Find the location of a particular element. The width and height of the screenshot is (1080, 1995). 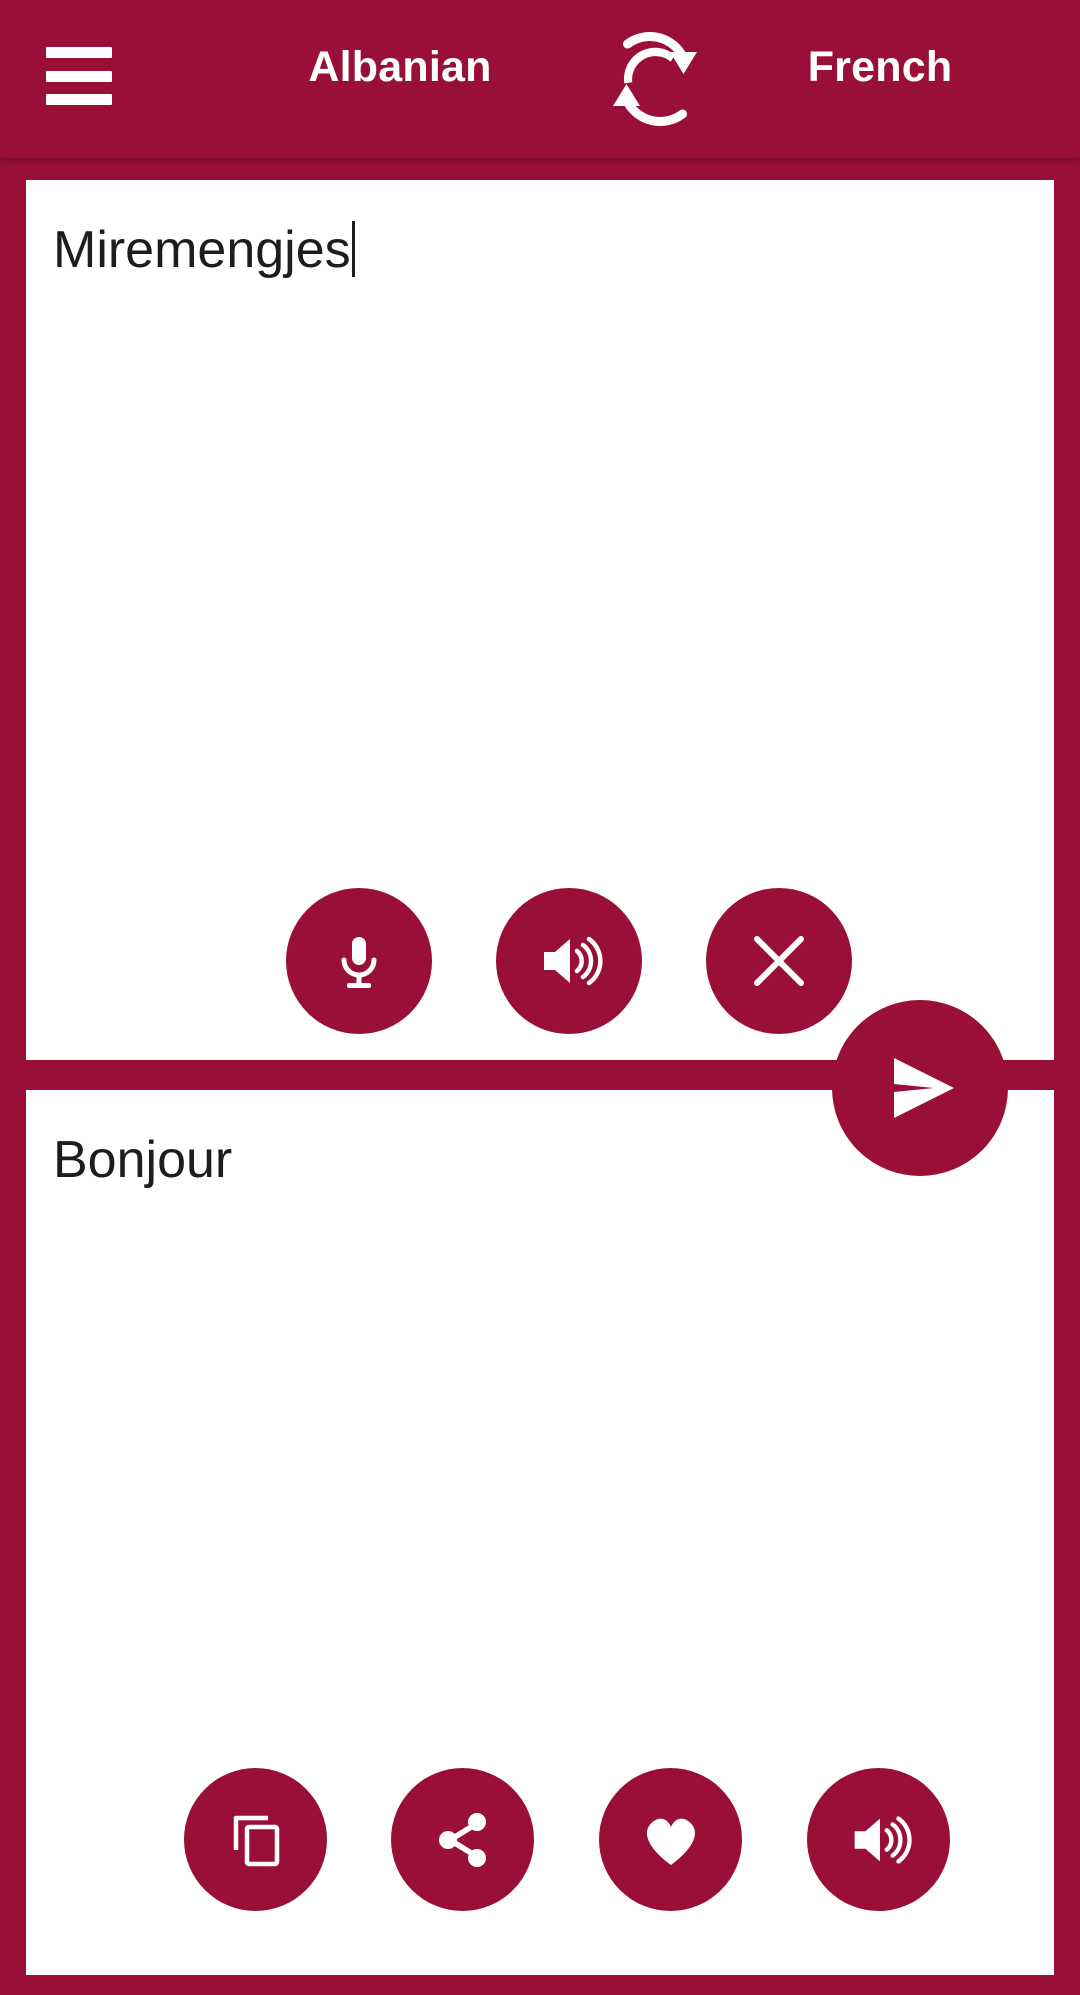

microphone-icon is located at coordinates (359, 962).